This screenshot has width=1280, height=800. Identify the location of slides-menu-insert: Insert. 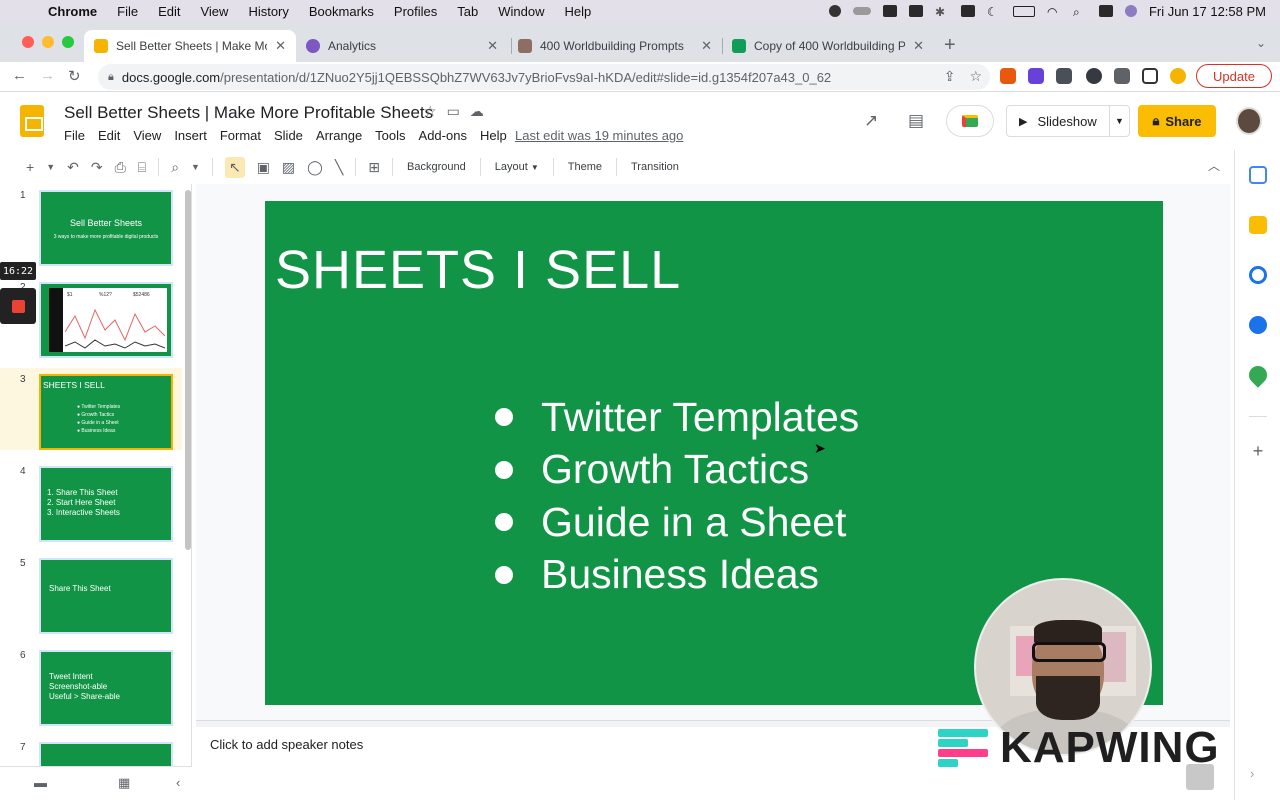
(190, 135).